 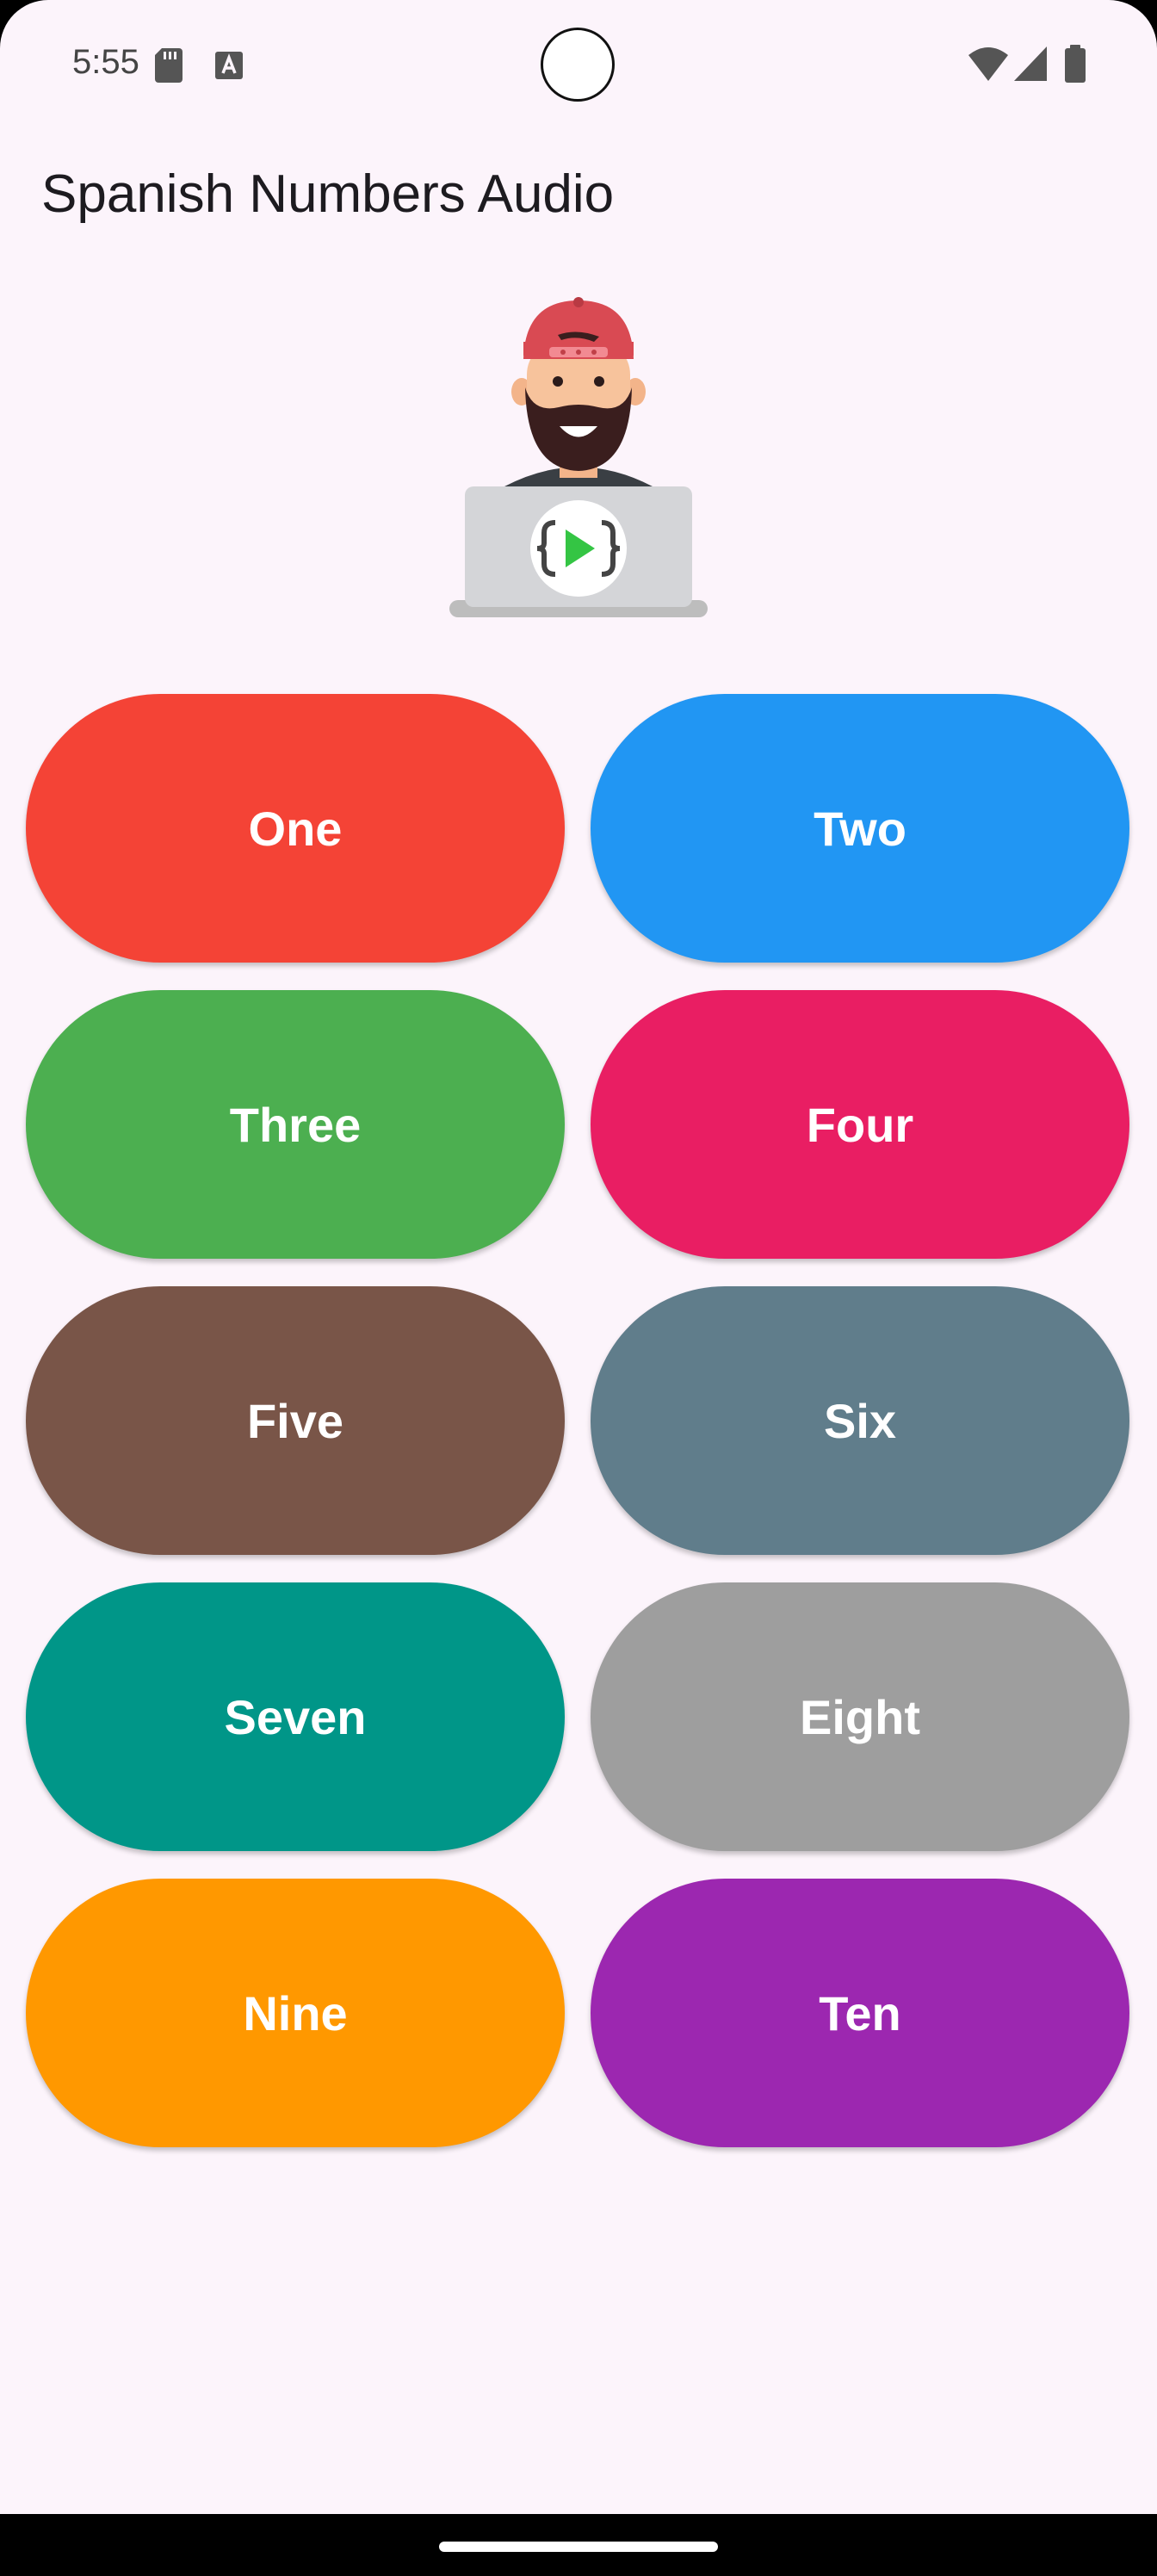 I want to click on button-three: Three, so click(x=295, y=1125).